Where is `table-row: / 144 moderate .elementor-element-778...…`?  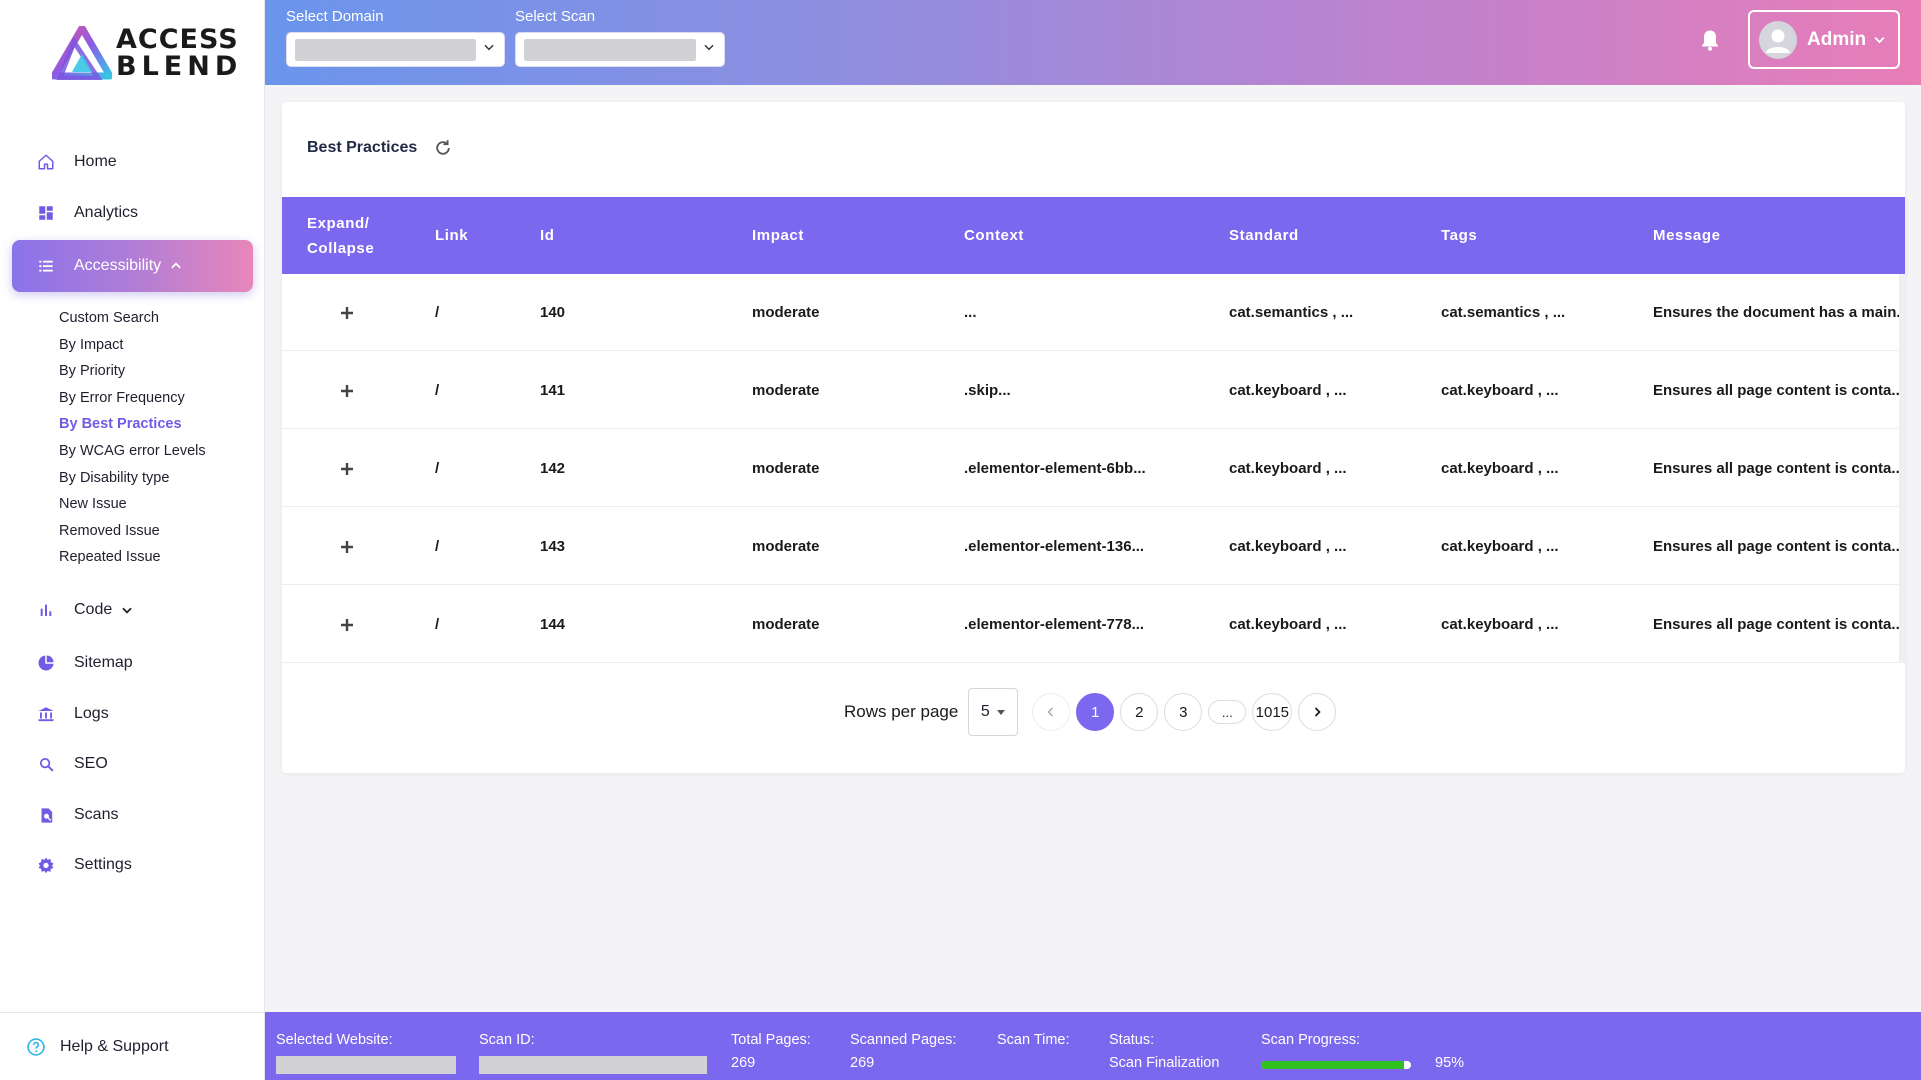 table-row: / 144 moderate .elementor-element-778...… is located at coordinates (1093, 624).